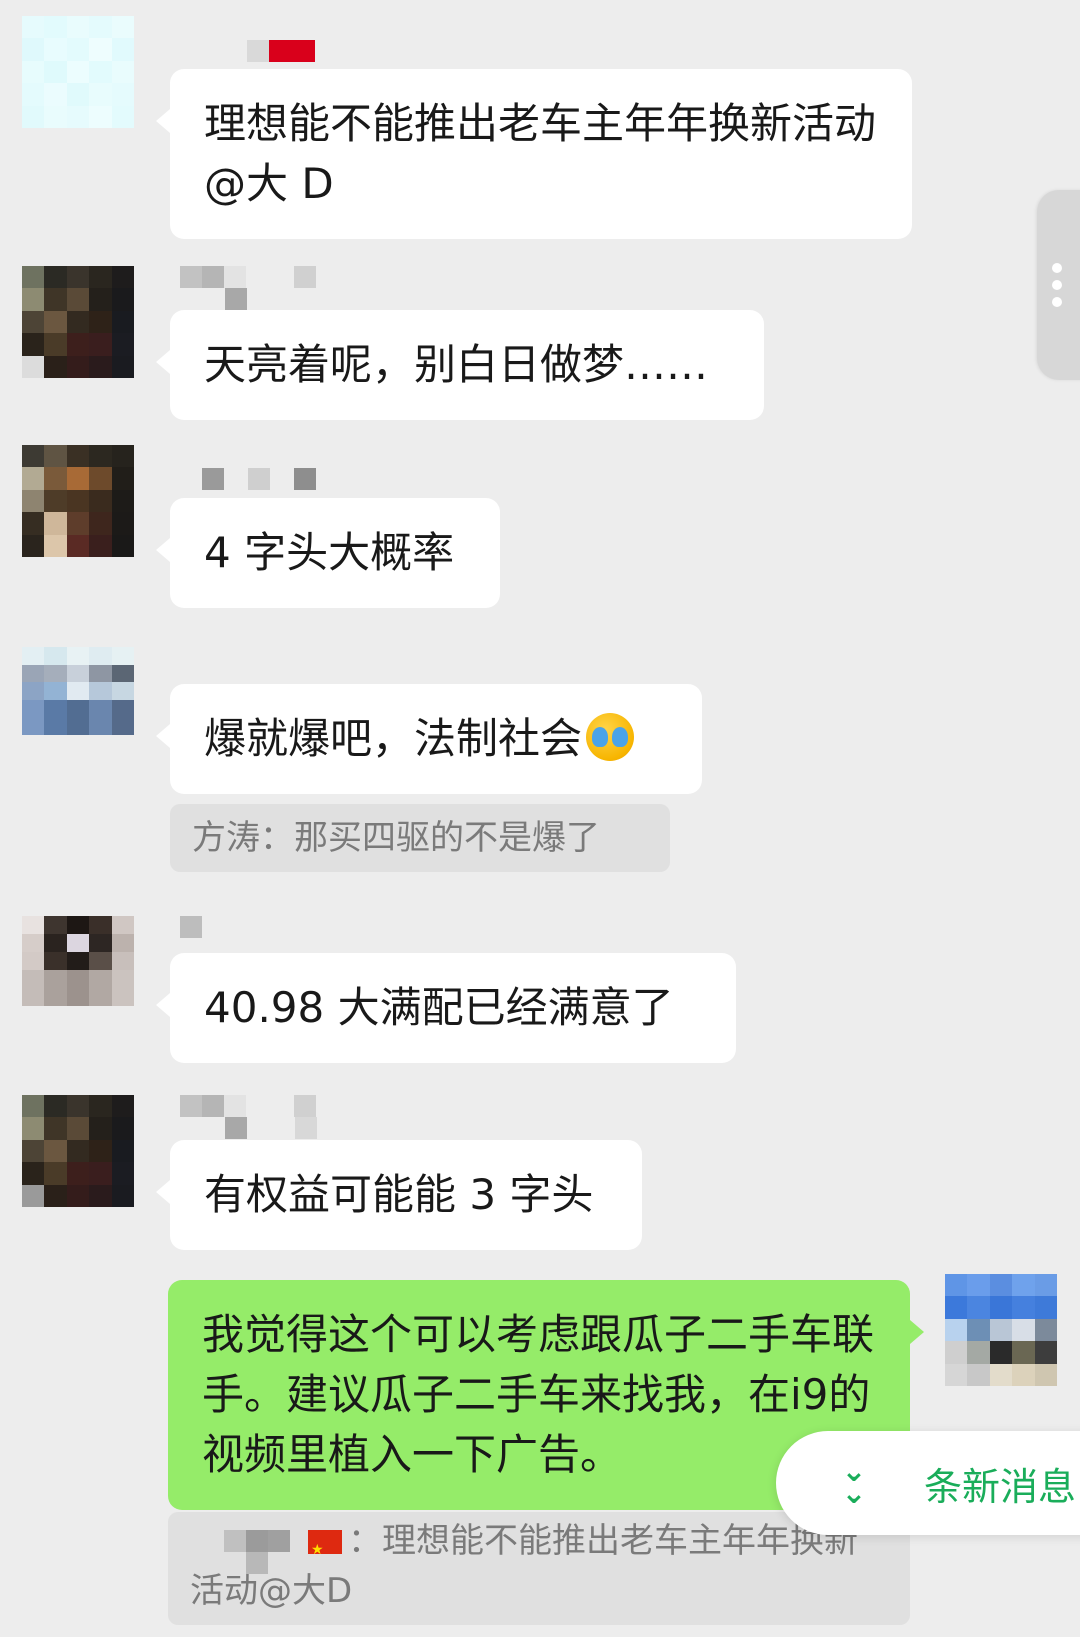  What do you see at coordinates (524, 1566) in the screenshot?
I see `quoted-text: 理想能不能推出老车主年年换新活动@大D` at bounding box center [524, 1566].